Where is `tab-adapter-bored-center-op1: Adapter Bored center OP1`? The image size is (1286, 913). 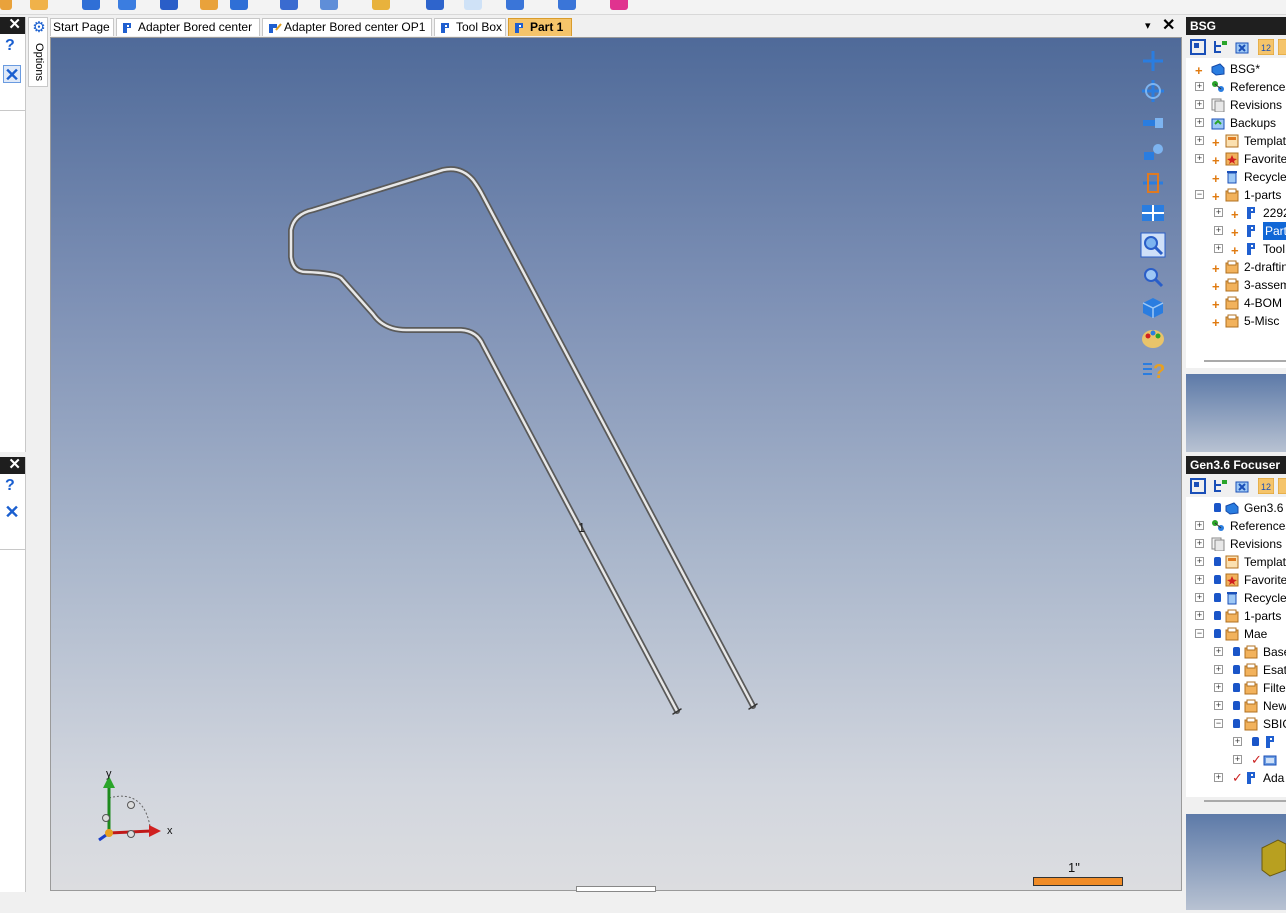 tab-adapter-bored-center-op1: Adapter Bored center OP1 is located at coordinates (347, 27).